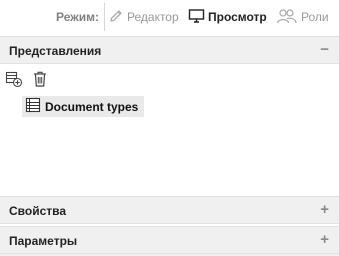  I want to click on table-icon, so click(33, 106).